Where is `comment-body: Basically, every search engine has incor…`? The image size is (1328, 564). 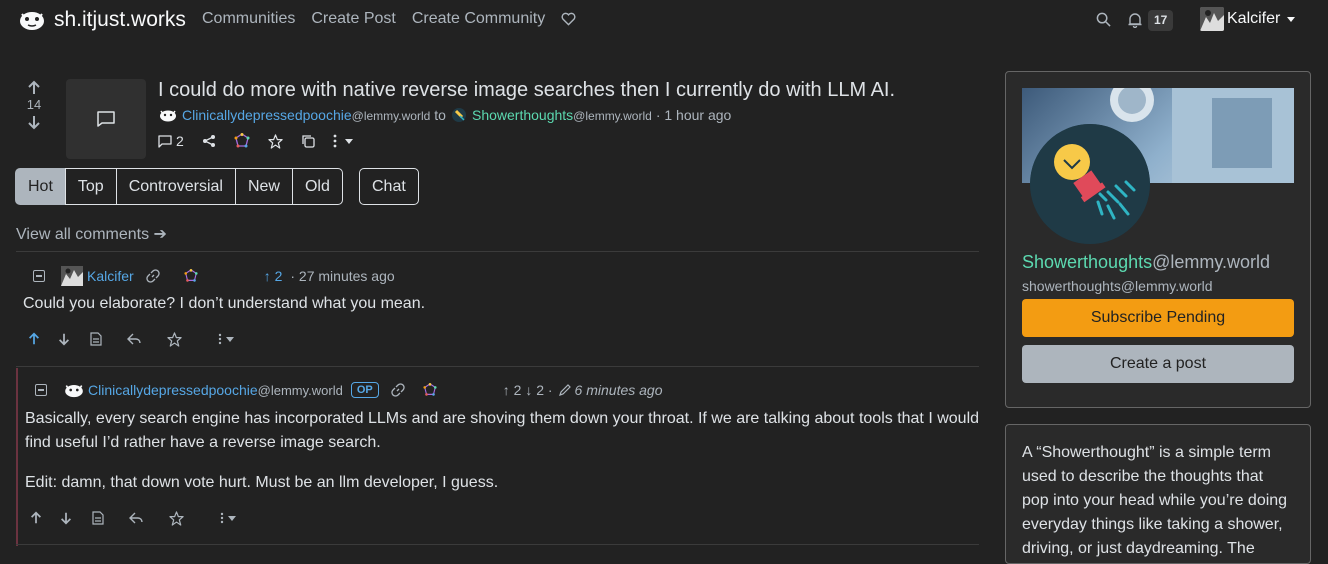 comment-body: Basically, every search engine has incor… is located at coordinates (502, 430).